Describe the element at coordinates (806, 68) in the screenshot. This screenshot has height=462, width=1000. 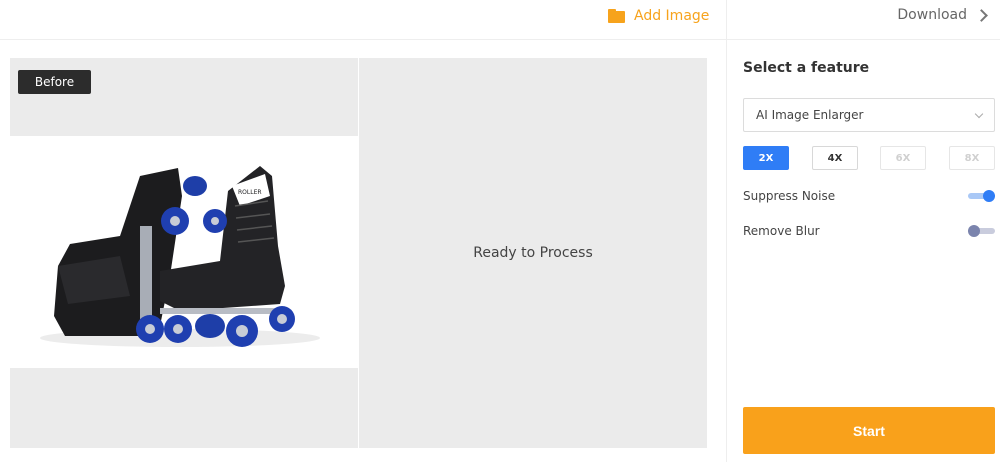
I see `panel-title: Select a feature` at that location.